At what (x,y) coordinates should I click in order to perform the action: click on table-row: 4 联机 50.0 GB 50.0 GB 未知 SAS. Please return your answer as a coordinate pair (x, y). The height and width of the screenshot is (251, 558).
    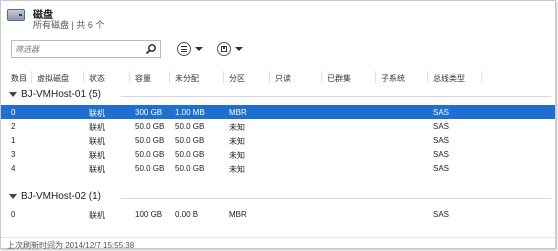
    Looking at the image, I should click on (278, 168).